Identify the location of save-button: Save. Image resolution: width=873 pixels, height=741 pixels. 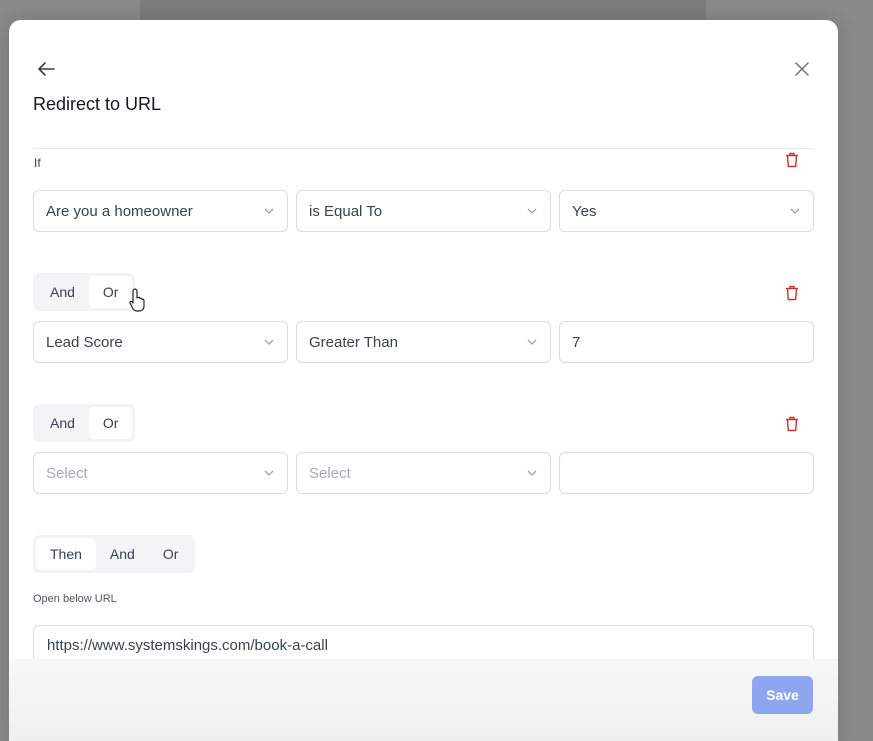
(782, 695).